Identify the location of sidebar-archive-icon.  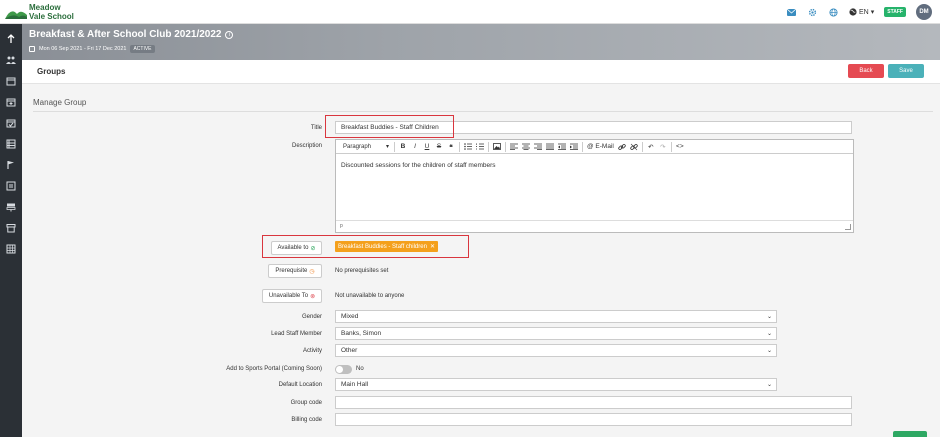
(11, 228).